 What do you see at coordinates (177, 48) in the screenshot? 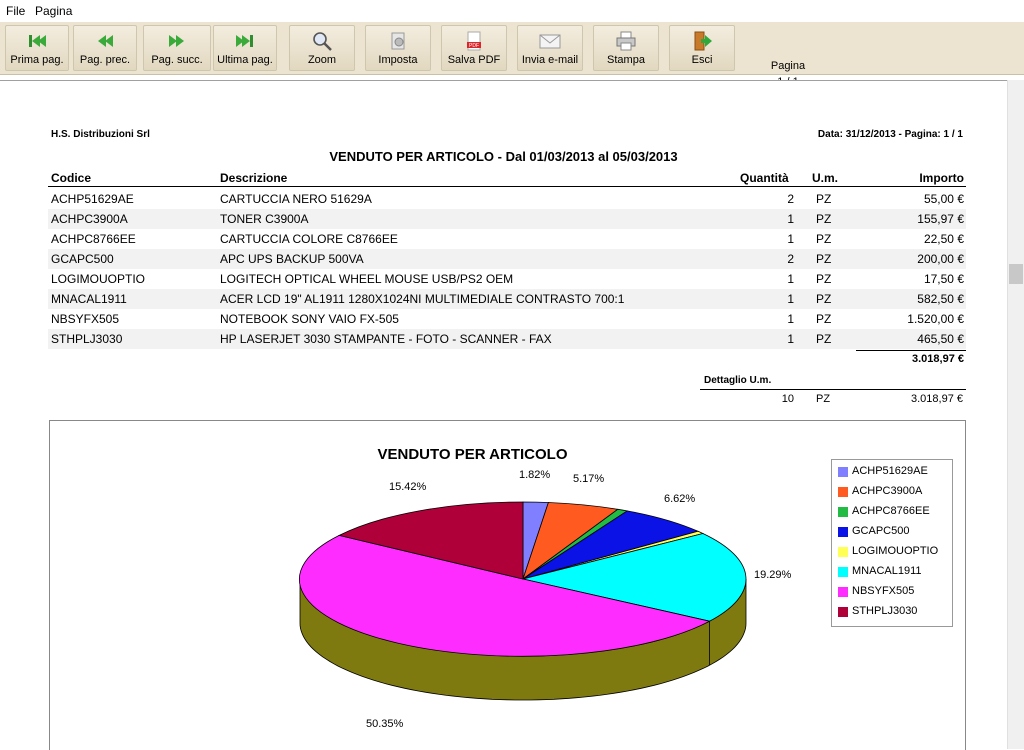
I see `next-page-button: Pag. succ.` at bounding box center [177, 48].